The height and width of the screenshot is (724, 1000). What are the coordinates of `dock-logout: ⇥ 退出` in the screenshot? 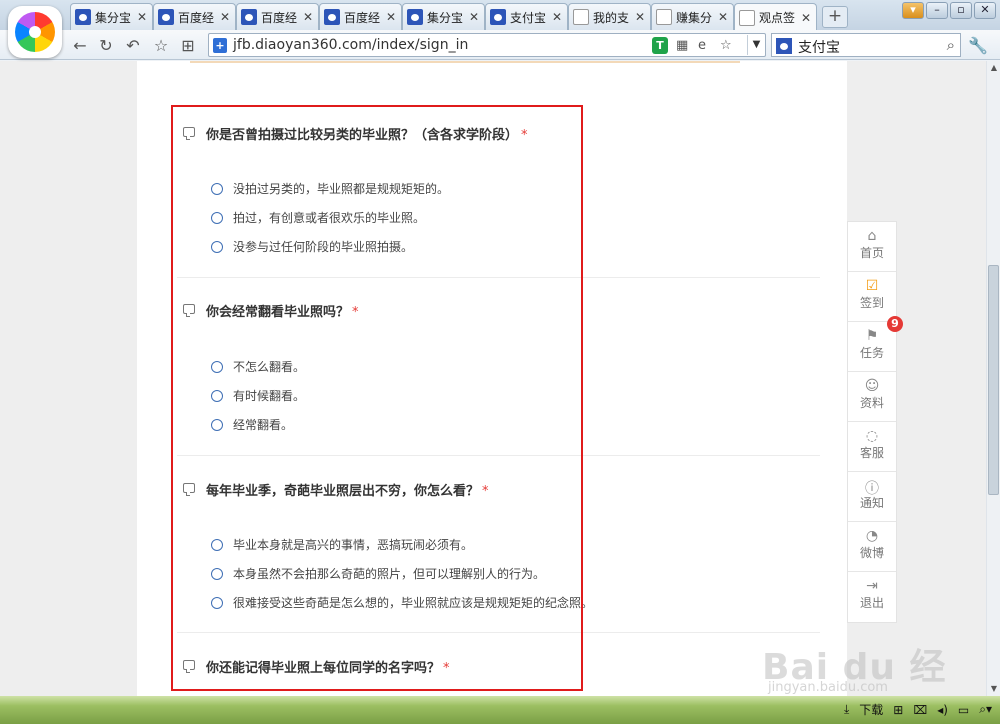 It's located at (872, 597).